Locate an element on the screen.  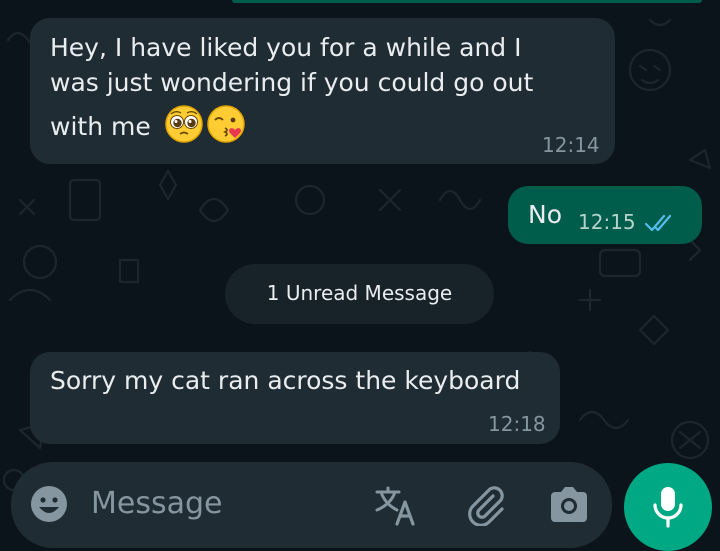
message-text: No is located at coordinates (545, 214).